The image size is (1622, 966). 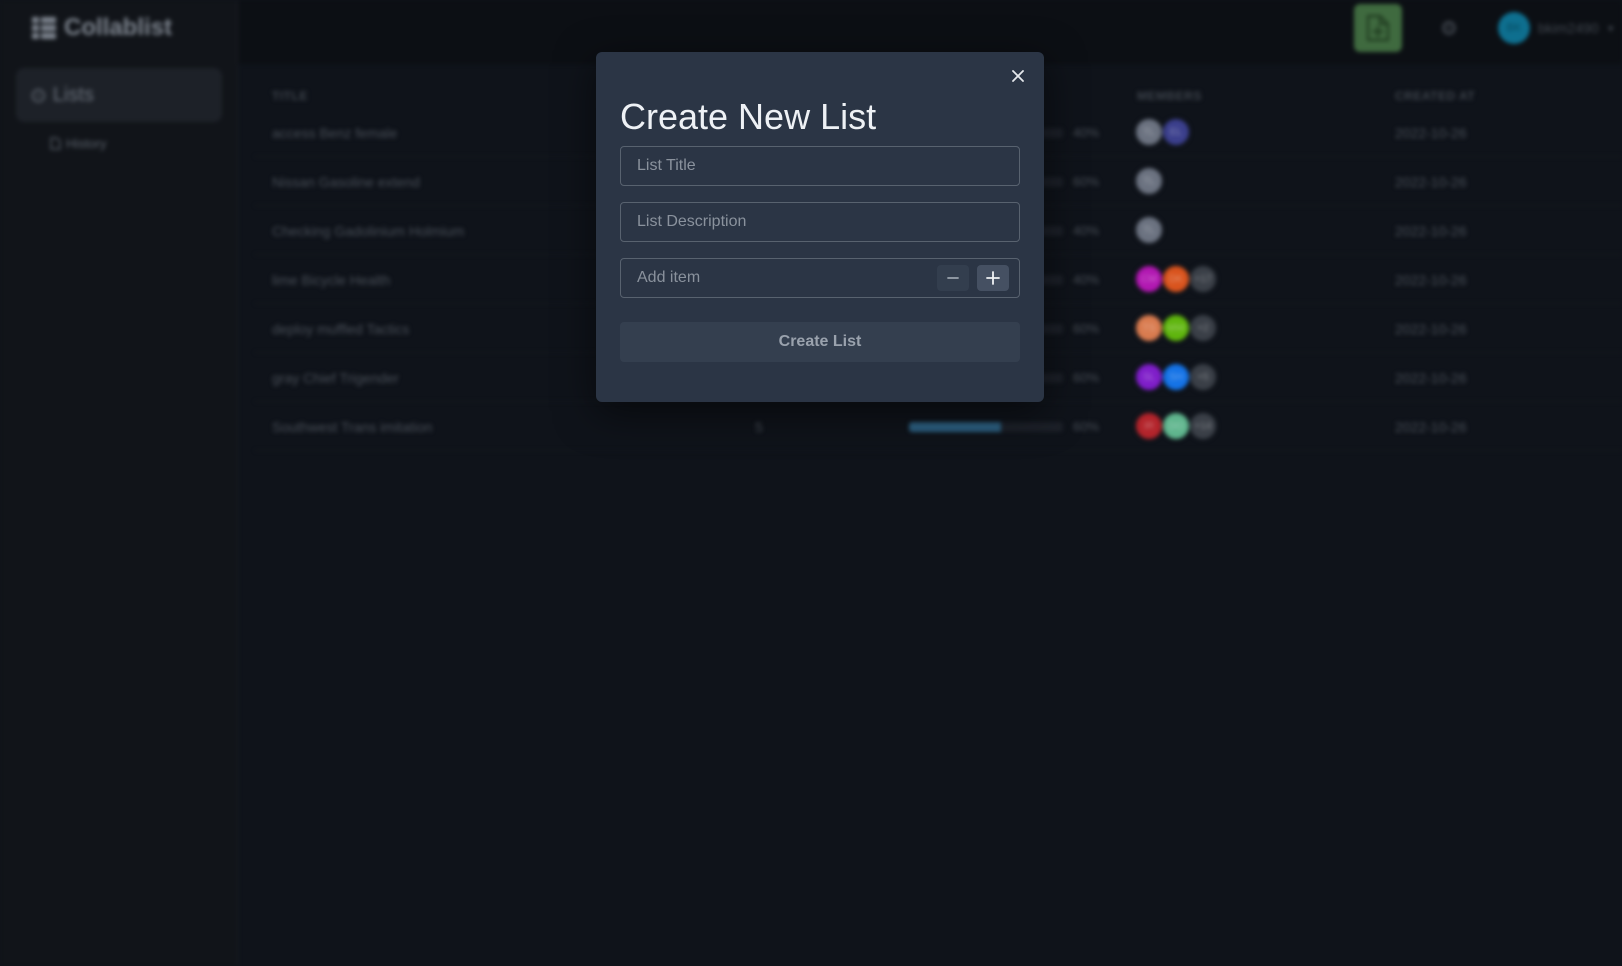 What do you see at coordinates (44, 28) in the screenshot?
I see `table-icon` at bounding box center [44, 28].